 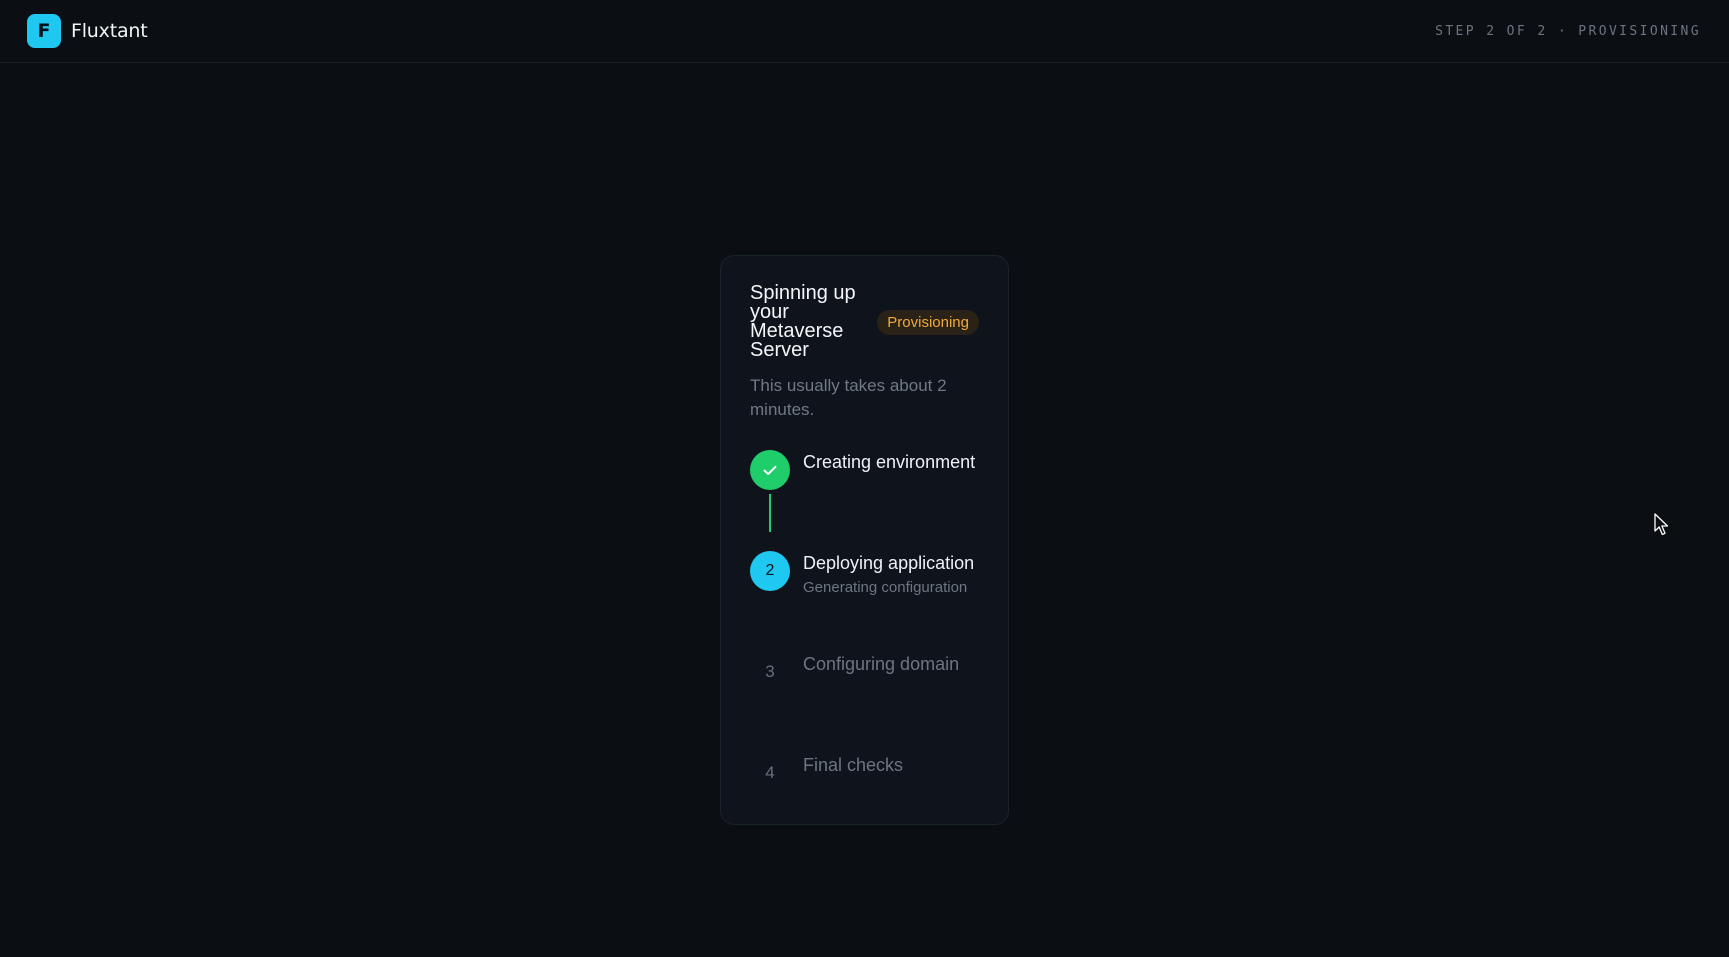 What do you see at coordinates (881, 664) in the screenshot?
I see `step-label: Configuring domain` at bounding box center [881, 664].